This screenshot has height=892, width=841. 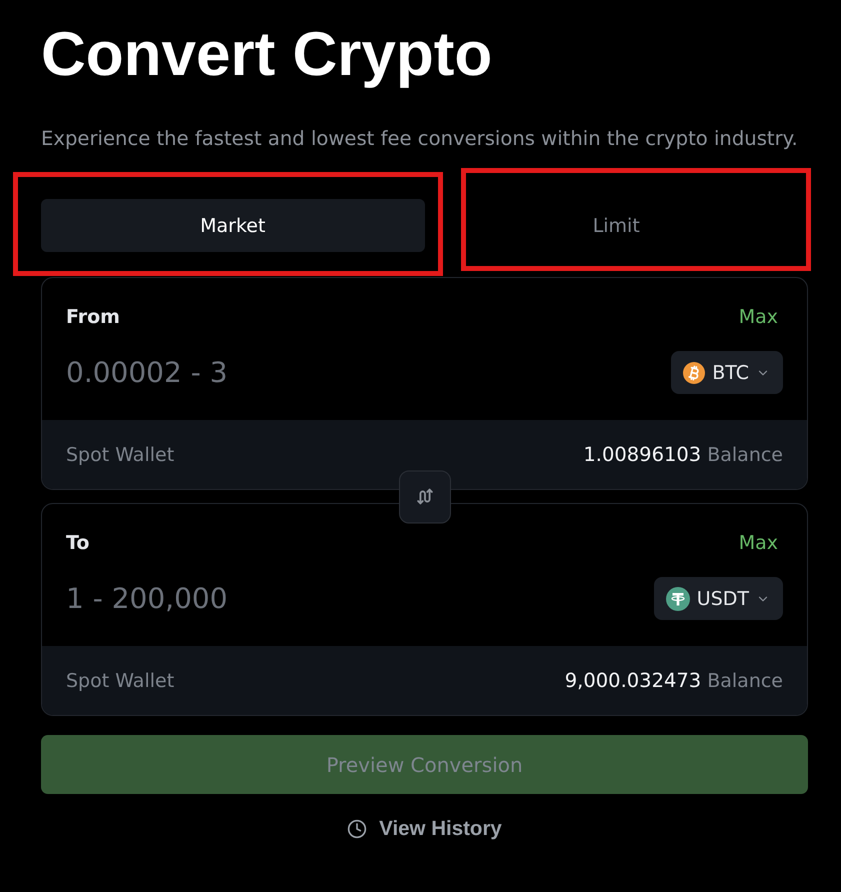 I want to click on asset-selector: USDT, so click(x=718, y=598).